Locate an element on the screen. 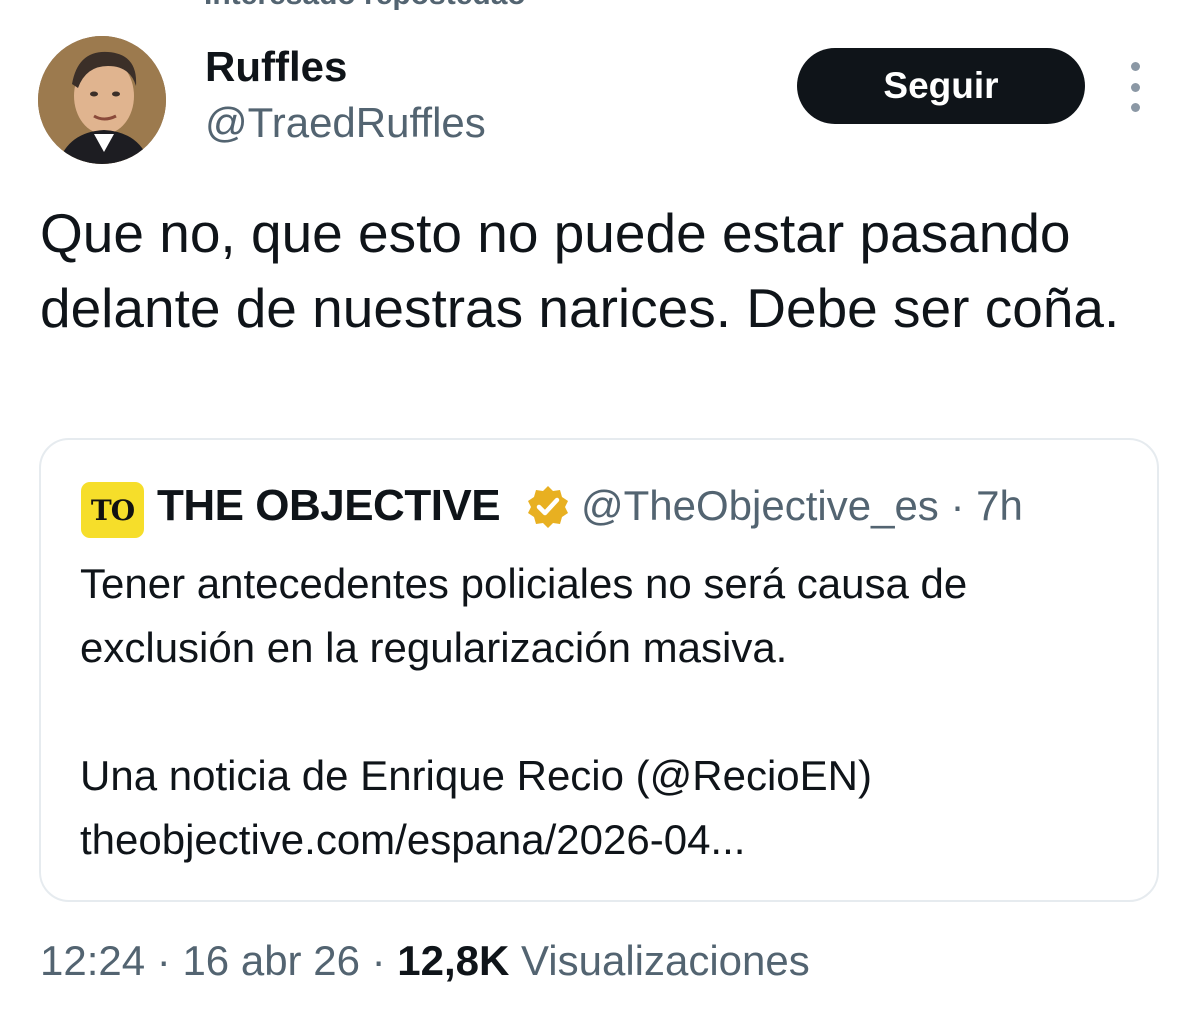 The width and height of the screenshot is (1200, 1017). quote-avatar-logo: TO is located at coordinates (112, 510).